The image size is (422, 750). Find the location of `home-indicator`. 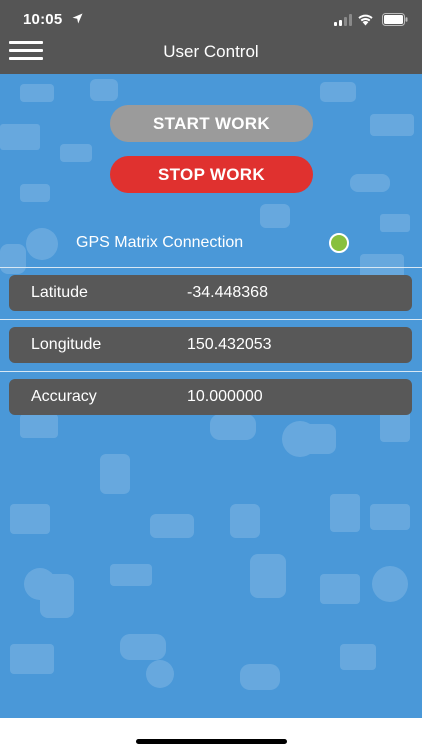

home-indicator is located at coordinates (211, 741).